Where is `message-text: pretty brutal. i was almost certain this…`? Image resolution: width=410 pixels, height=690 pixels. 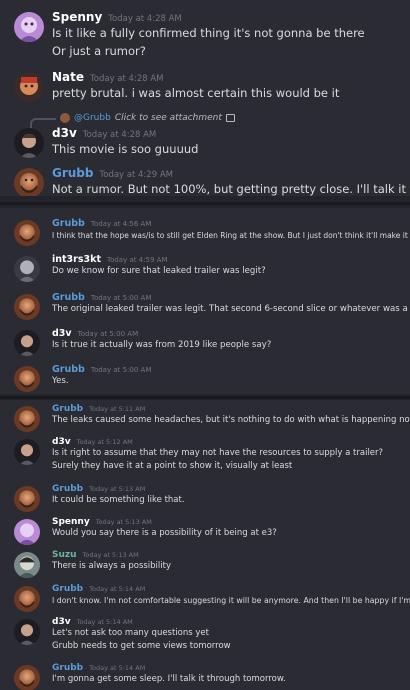
message-text: pretty brutal. i was almost certain this… is located at coordinates (196, 93).